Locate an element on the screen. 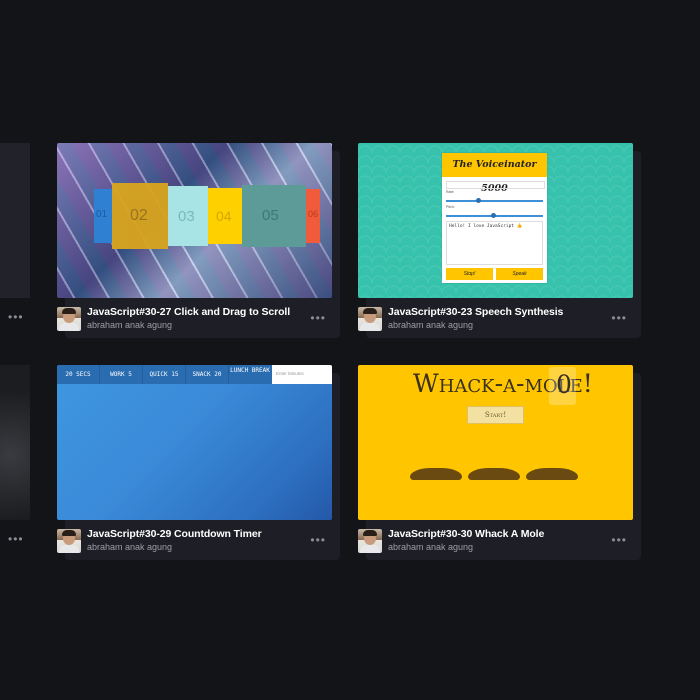 This screenshot has width=700, height=700. partial-card-left-bottom is located at coordinates (15, 442).